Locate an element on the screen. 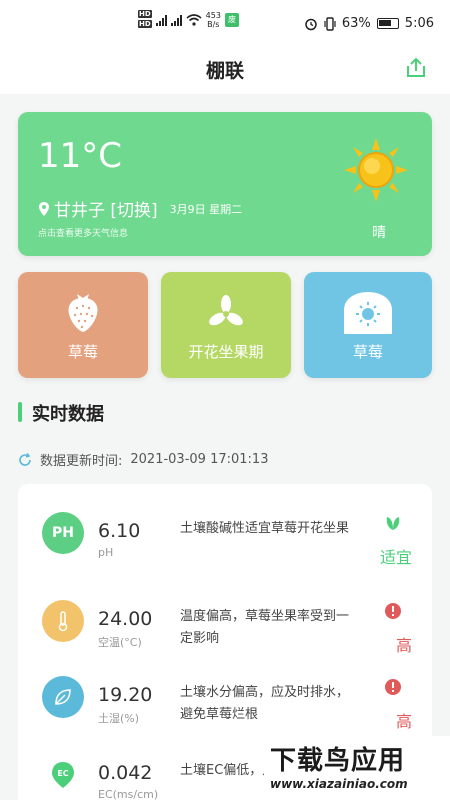  section-title: 实时数据 is located at coordinates (68, 414).